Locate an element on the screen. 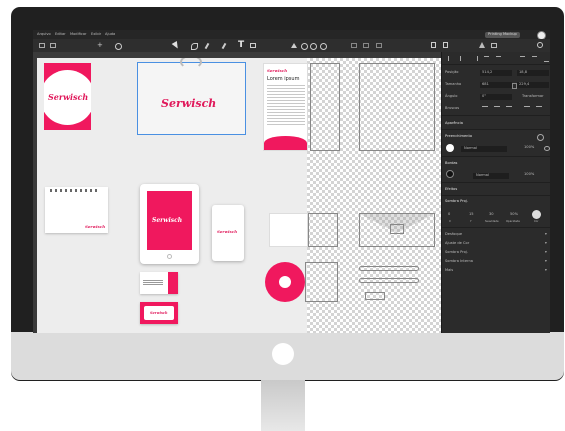 This screenshot has width=565, height=431. align-left-icon is located at coordinates (451, 58).